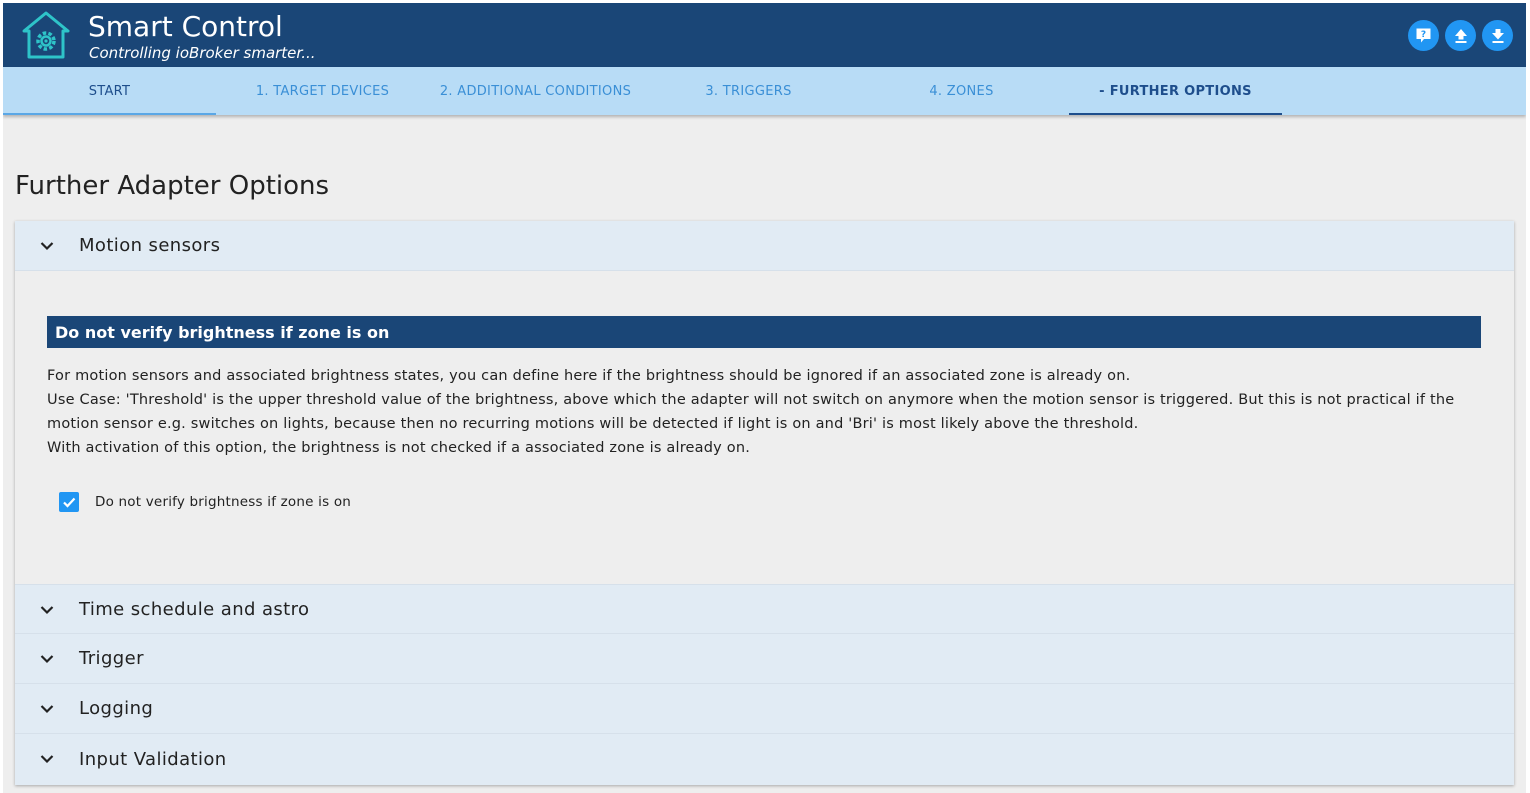 This screenshot has width=1530, height=793. I want to click on download-button, so click(1497, 35).